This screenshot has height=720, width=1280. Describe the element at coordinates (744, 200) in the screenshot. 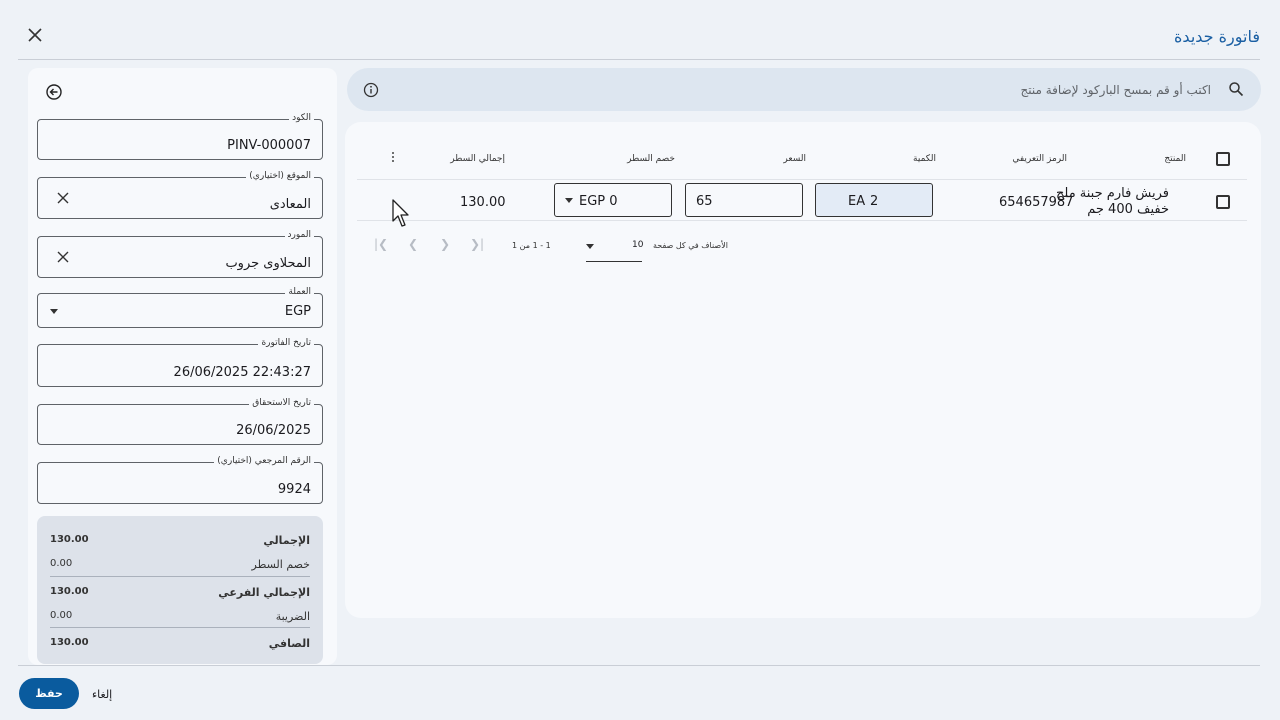

I see `price-input: 65` at that location.